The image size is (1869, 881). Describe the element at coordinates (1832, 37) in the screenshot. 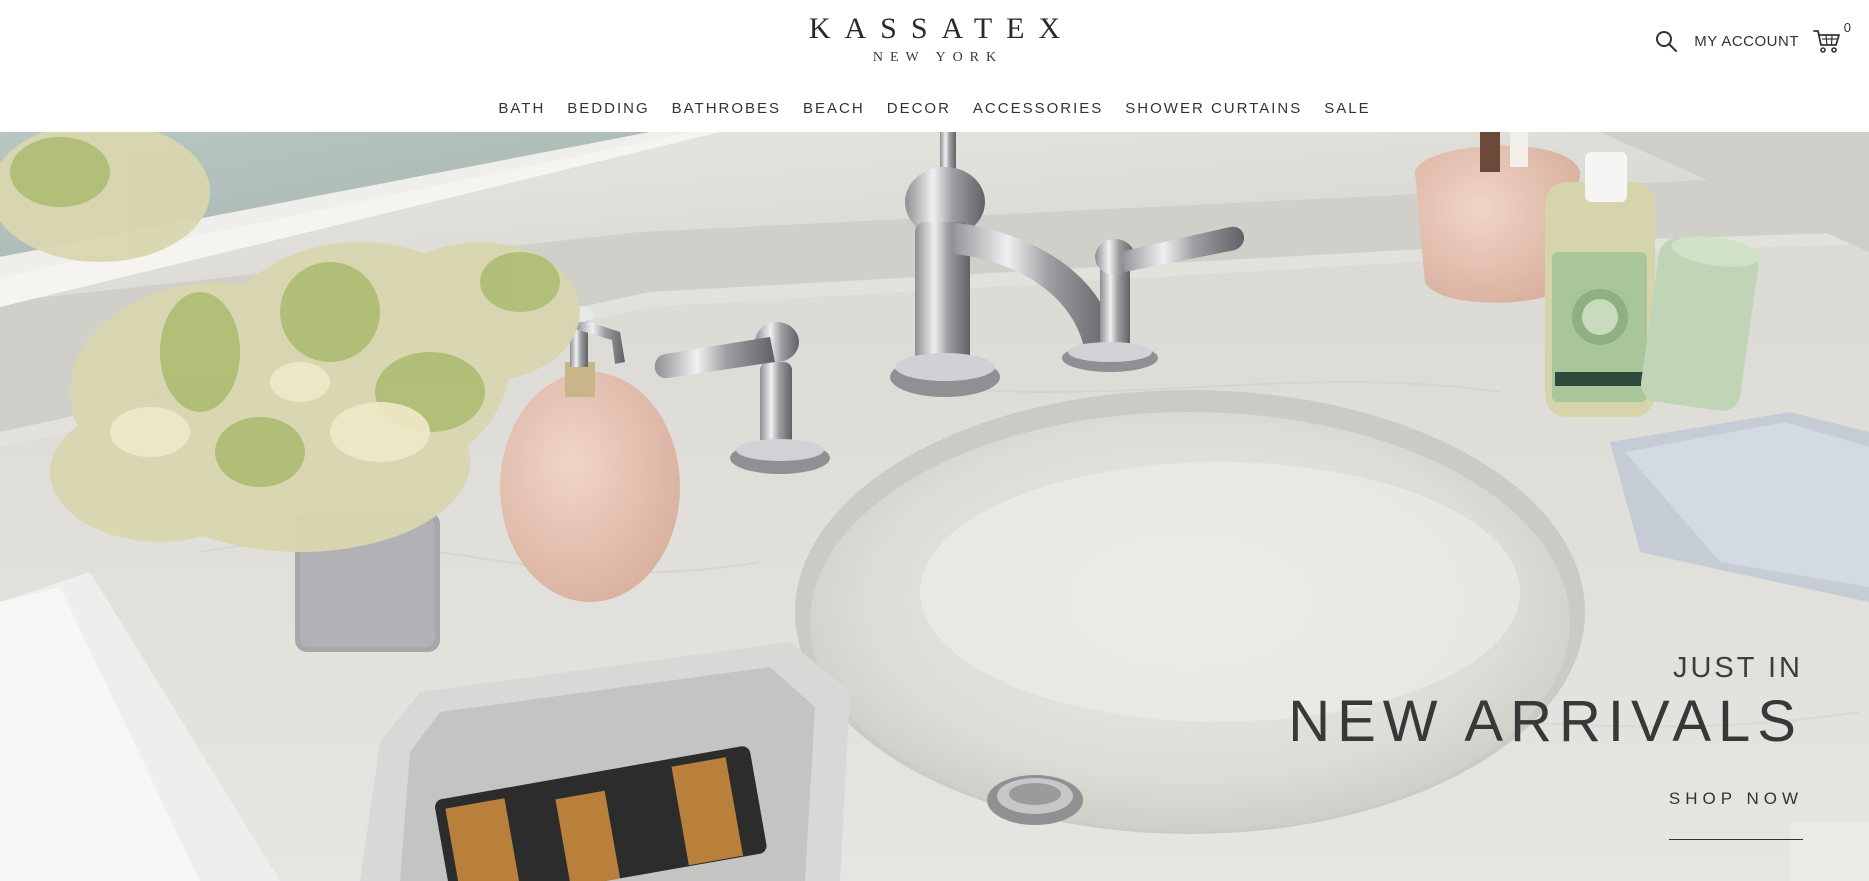

I see `shopping-cart-icon: 0` at that location.